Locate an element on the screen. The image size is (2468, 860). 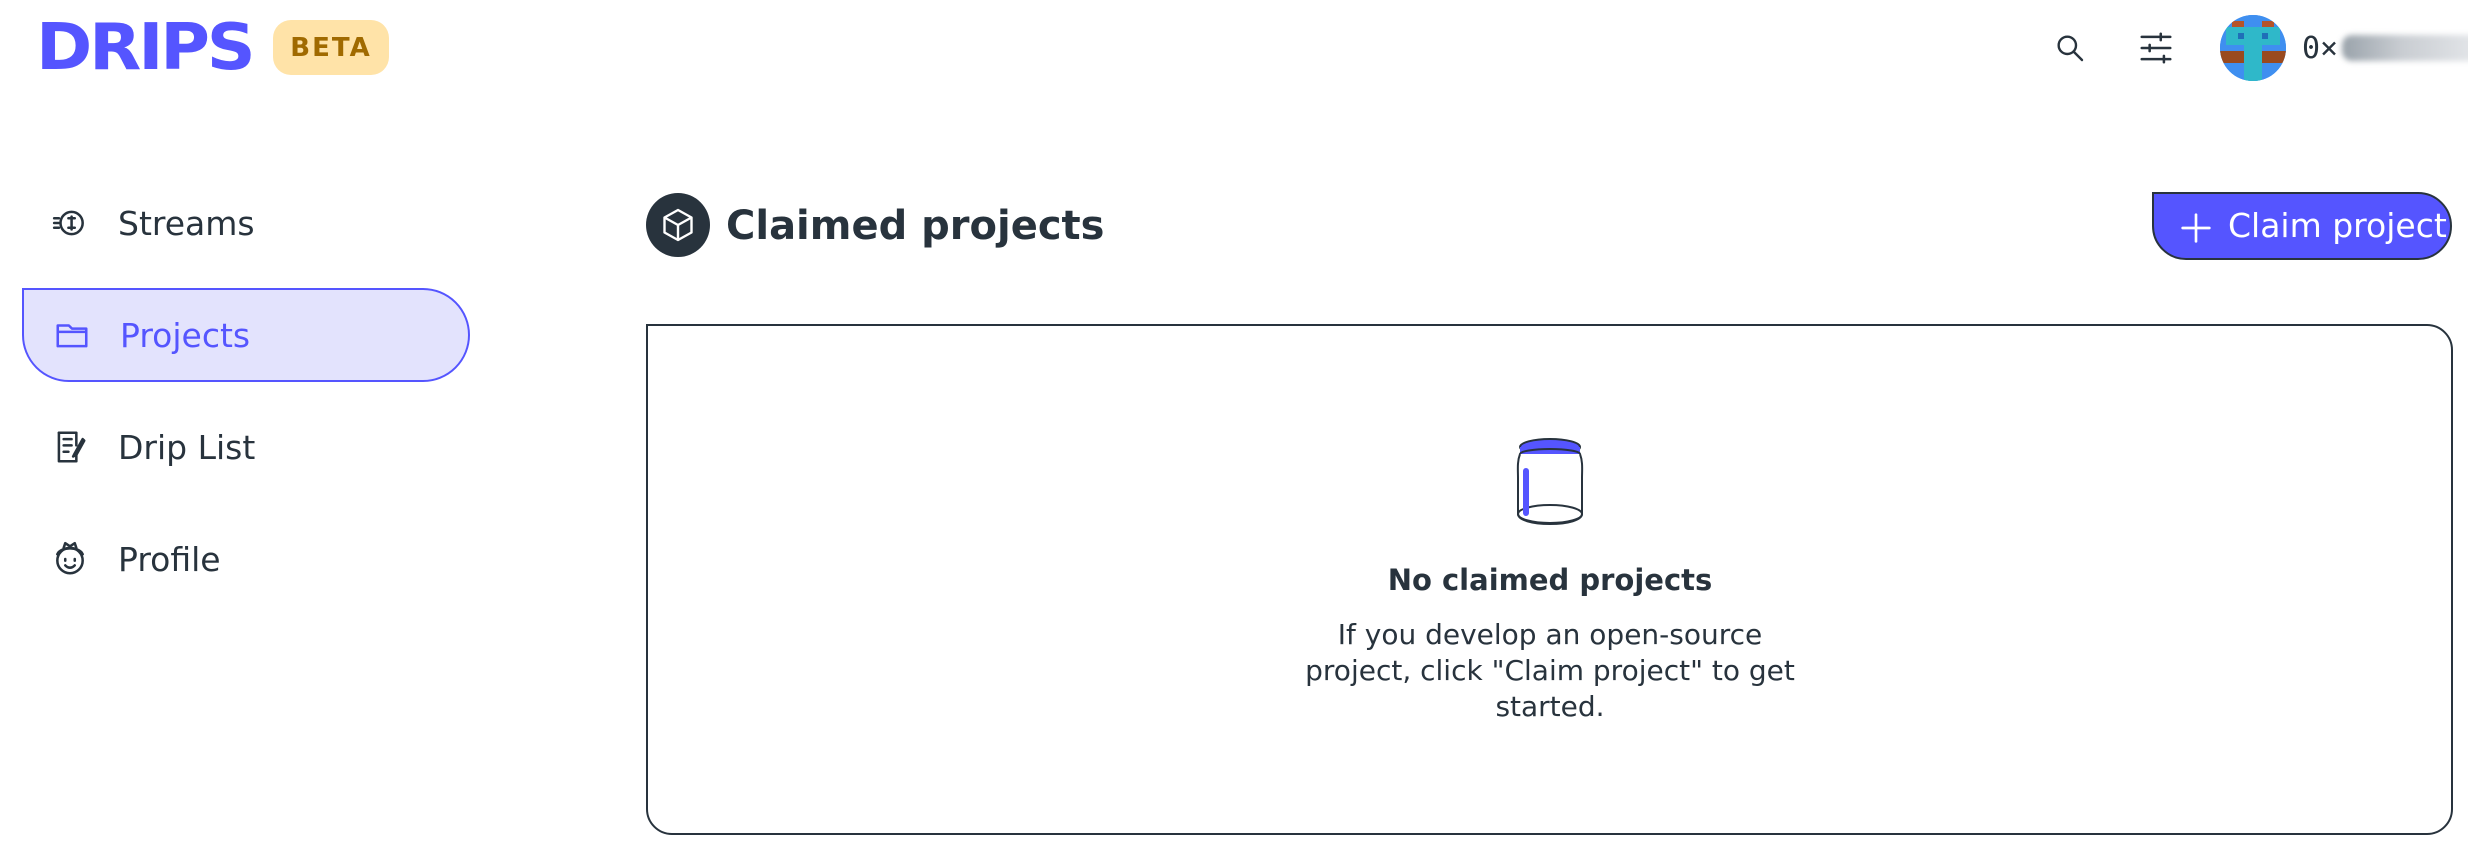
empty-state-title: No claimed projects is located at coordinates (1550, 580).